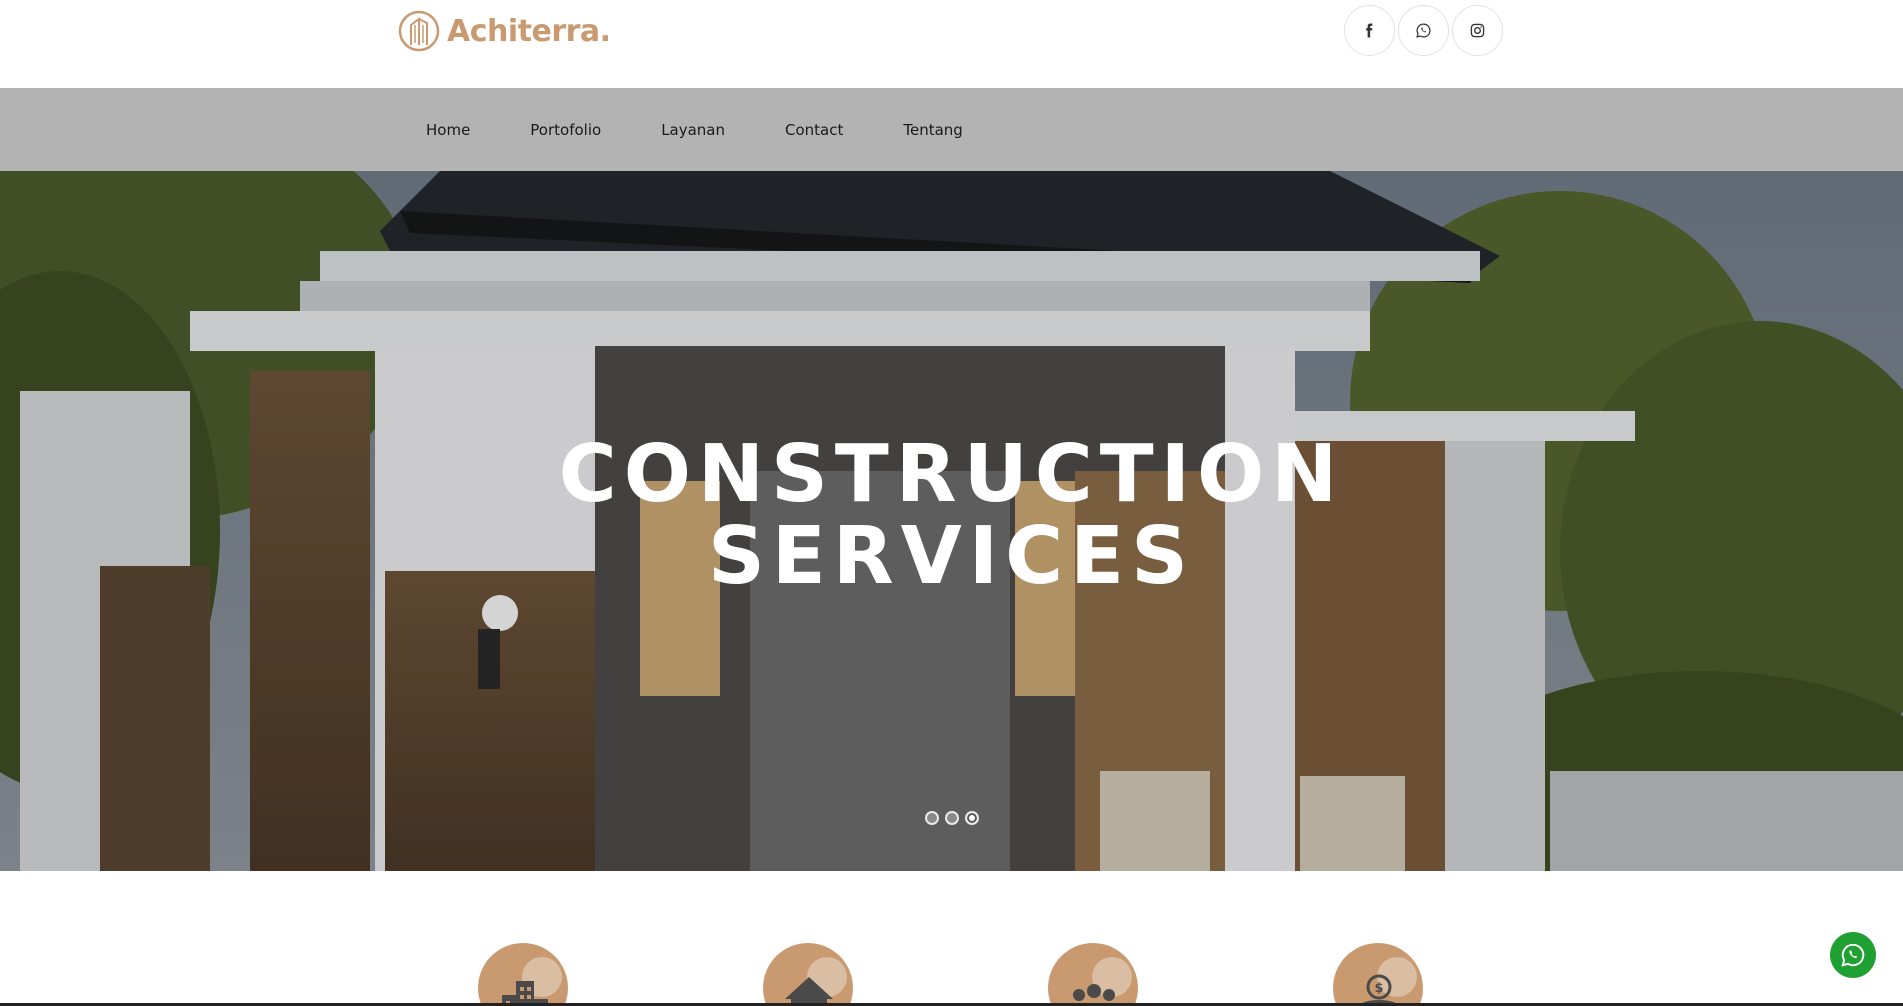 The image size is (1903, 1006). What do you see at coordinates (951, 474) in the screenshot?
I see `hero-title-line-1: CONSTRUCTION` at bounding box center [951, 474].